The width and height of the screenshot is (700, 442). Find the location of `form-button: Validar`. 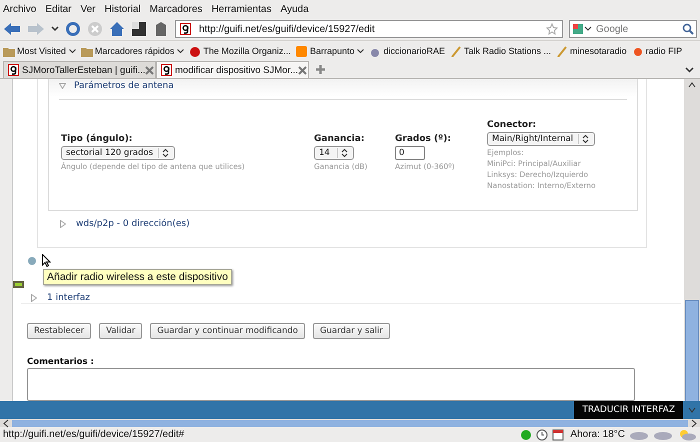

form-button: Validar is located at coordinates (120, 331).